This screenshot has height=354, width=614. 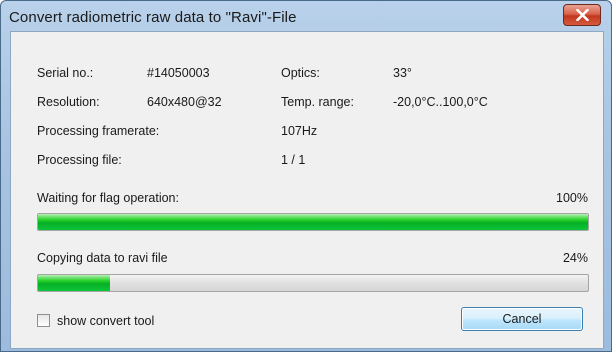 I want to click on flag-operation-progress-bar, so click(x=313, y=222).